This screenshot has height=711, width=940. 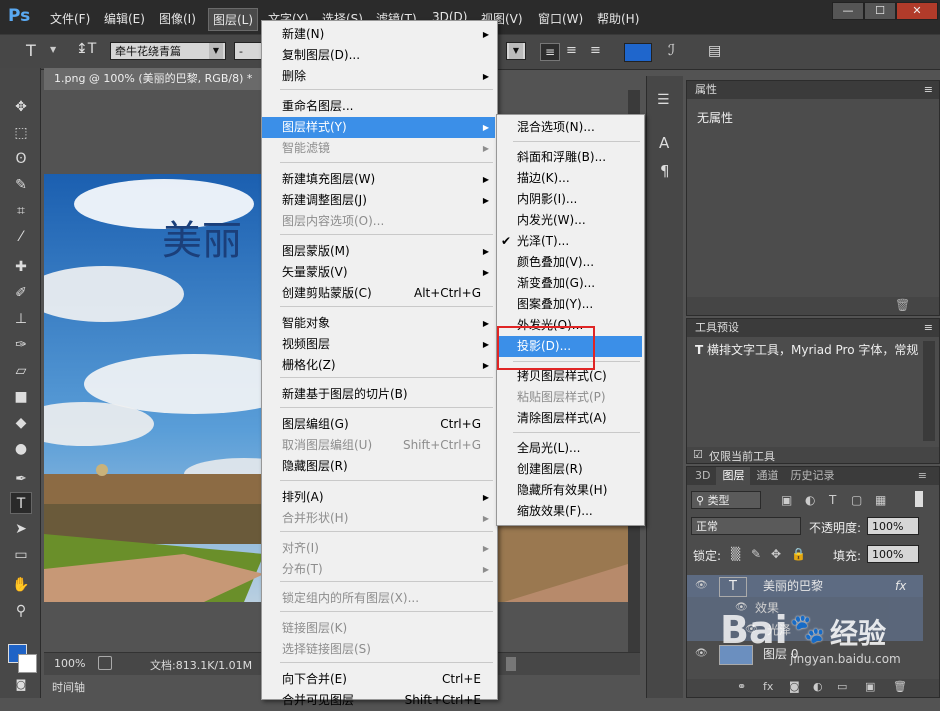 I want to click on tab-channels: 通道, so click(x=767, y=476).